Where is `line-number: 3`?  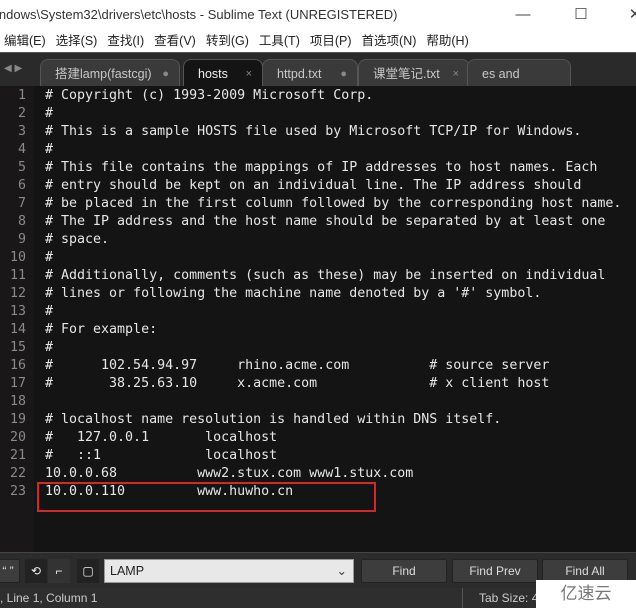
line-number: 3 is located at coordinates (21, 131).